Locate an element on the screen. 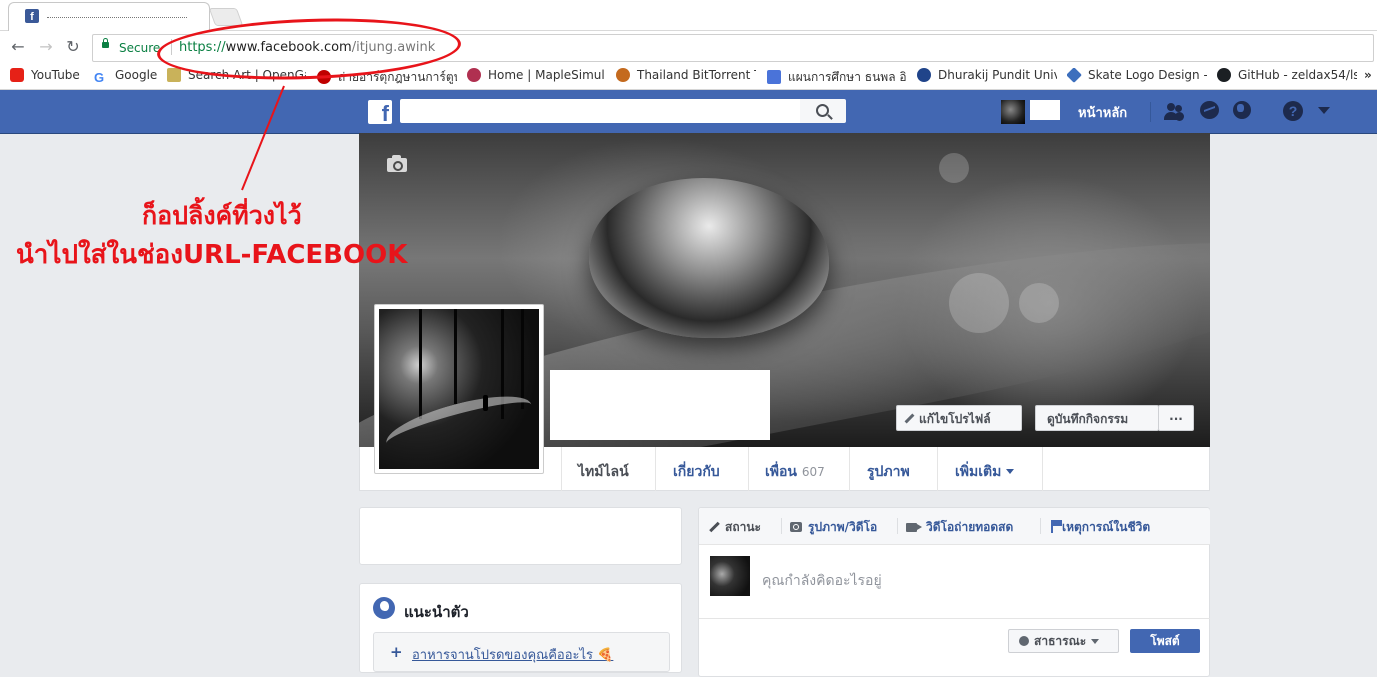  messenger-icon is located at coordinates (1209, 110).